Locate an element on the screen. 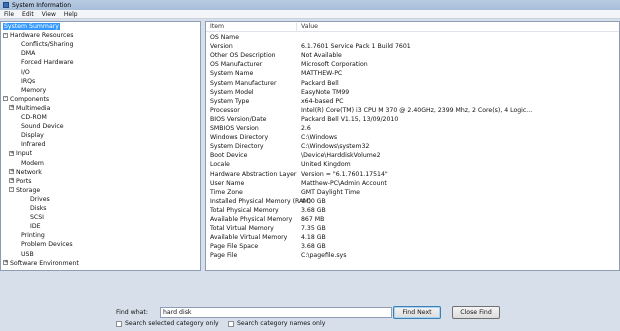 Image resolution: width=620 pixels, height=331 pixels. tree-item-label: DMA is located at coordinates (28, 54).